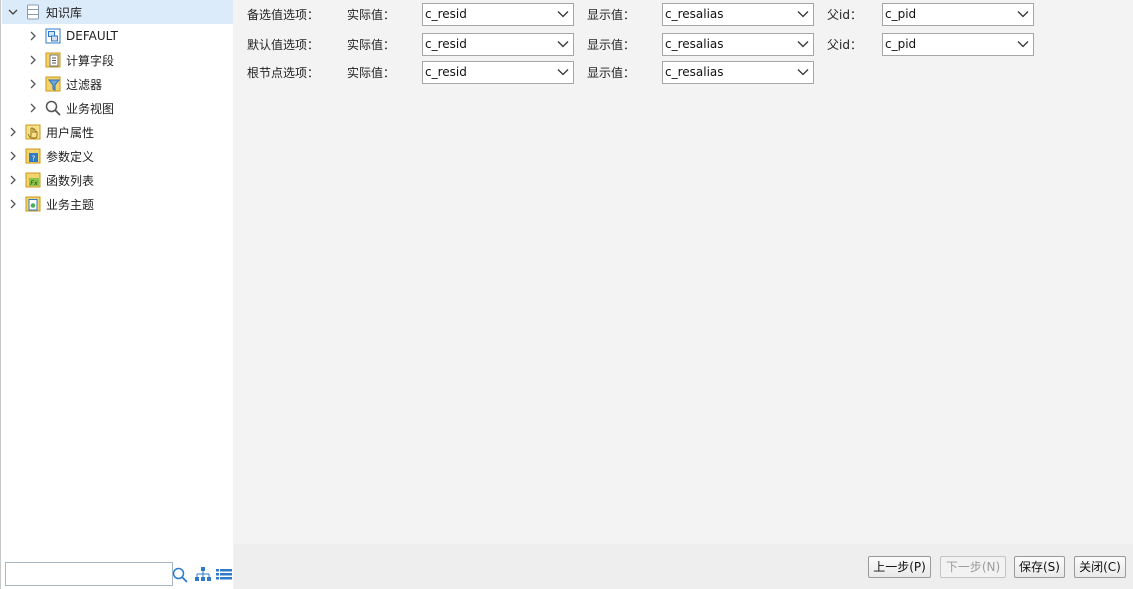 This screenshot has width=1133, height=589. I want to click on tree-item-label: 函数列表, so click(70, 180).